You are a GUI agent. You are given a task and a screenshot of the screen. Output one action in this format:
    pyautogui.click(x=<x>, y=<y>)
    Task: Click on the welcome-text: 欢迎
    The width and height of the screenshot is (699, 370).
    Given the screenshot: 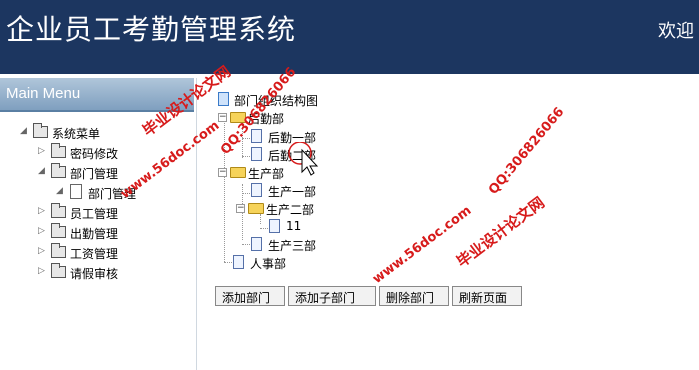 What is the action you would take?
    pyautogui.click(x=676, y=31)
    